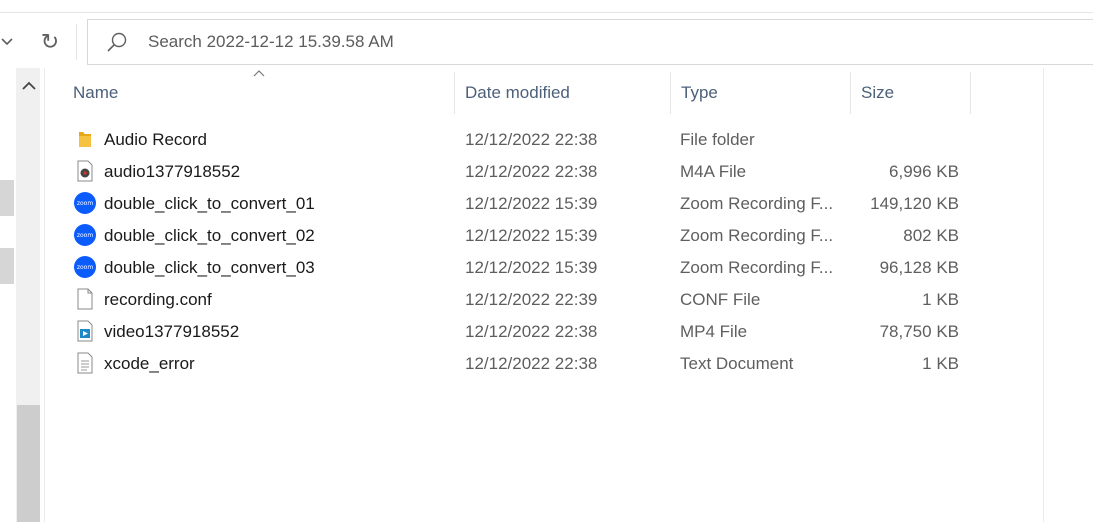  I want to click on nav-scroll-up-button, so click(29, 86).